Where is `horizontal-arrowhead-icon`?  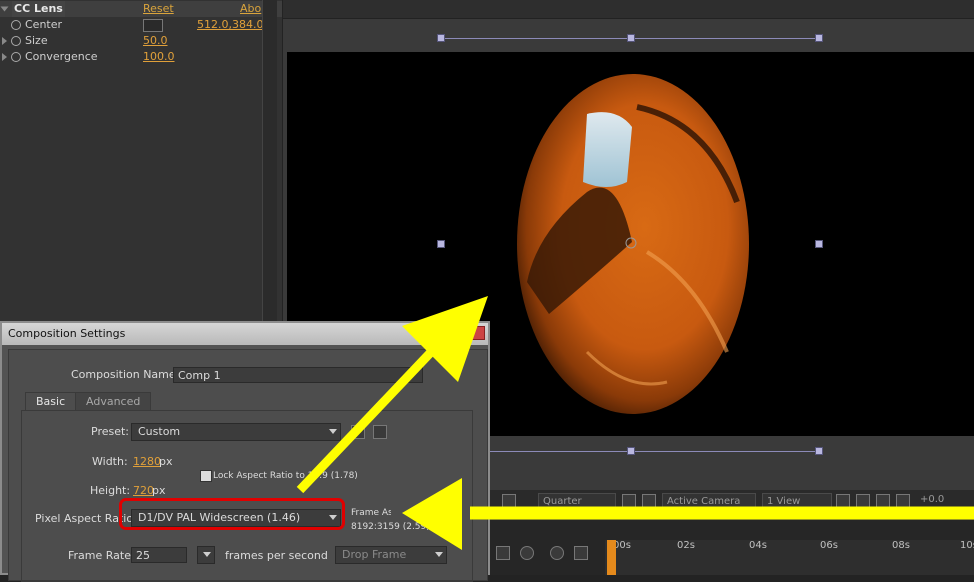
horizontal-arrowhead-icon is located at coordinates (432, 514).